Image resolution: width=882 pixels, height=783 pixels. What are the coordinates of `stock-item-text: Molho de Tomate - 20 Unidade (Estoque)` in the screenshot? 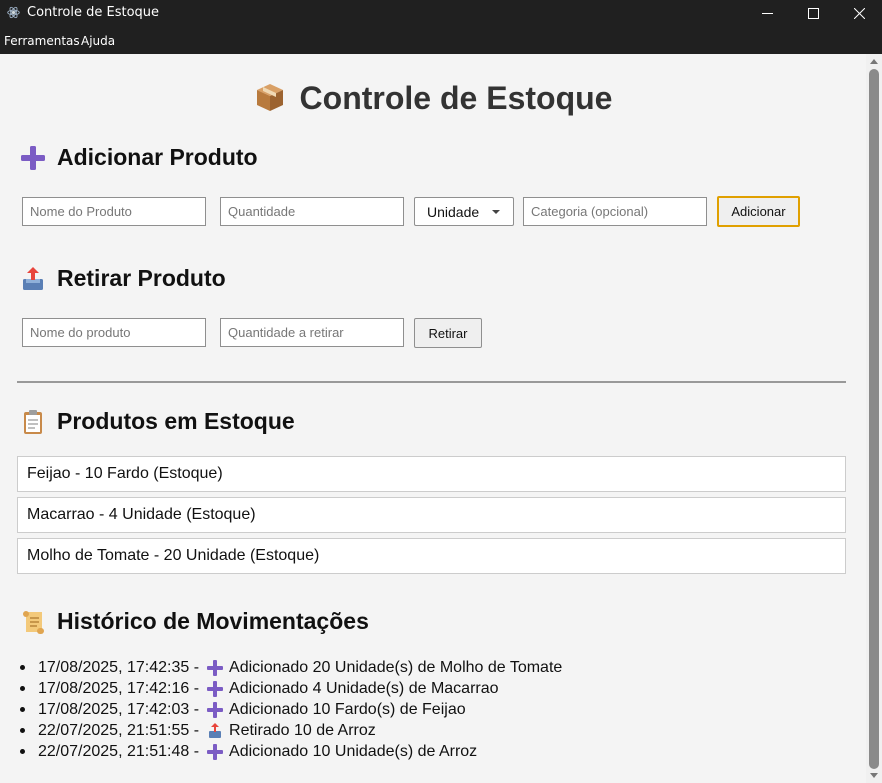 It's located at (173, 555).